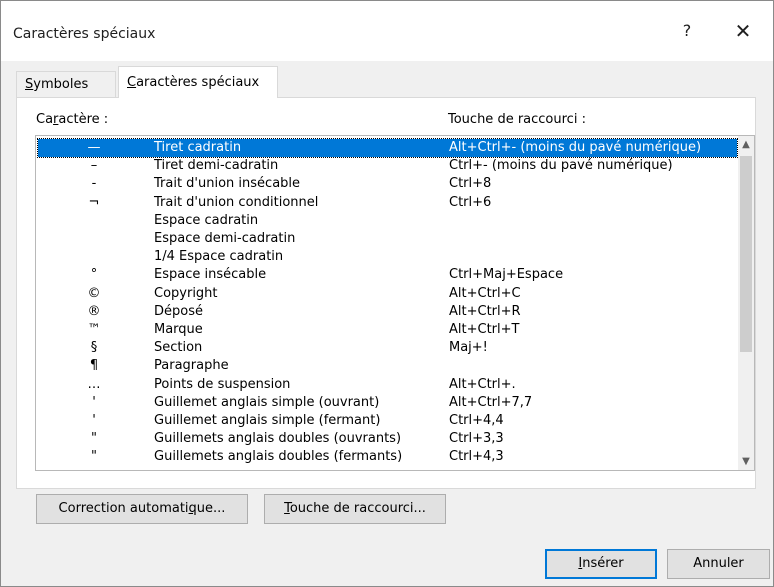 The image size is (774, 587). Describe the element at coordinates (575, 147) in the screenshot. I see `character-shortcut: Alt+Ctrl+- (moins du pavé numérique)` at that location.